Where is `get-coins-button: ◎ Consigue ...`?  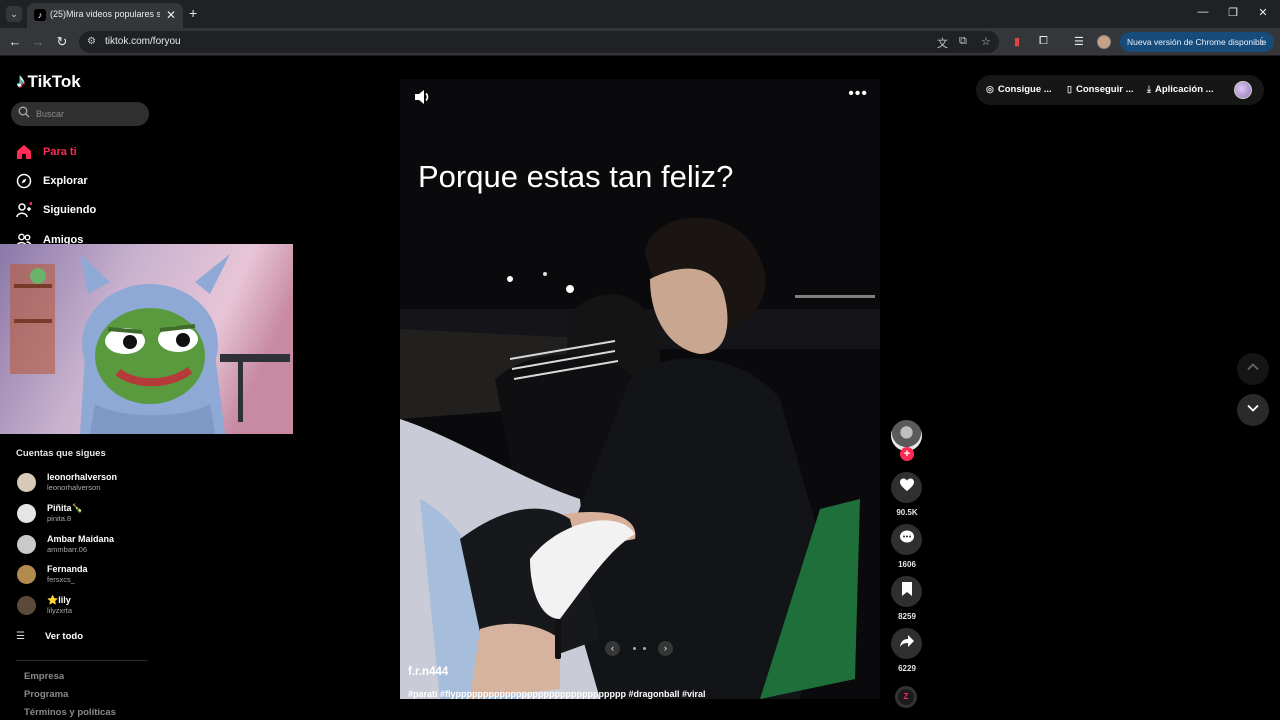 get-coins-button: ◎ Consigue ... is located at coordinates (1019, 89).